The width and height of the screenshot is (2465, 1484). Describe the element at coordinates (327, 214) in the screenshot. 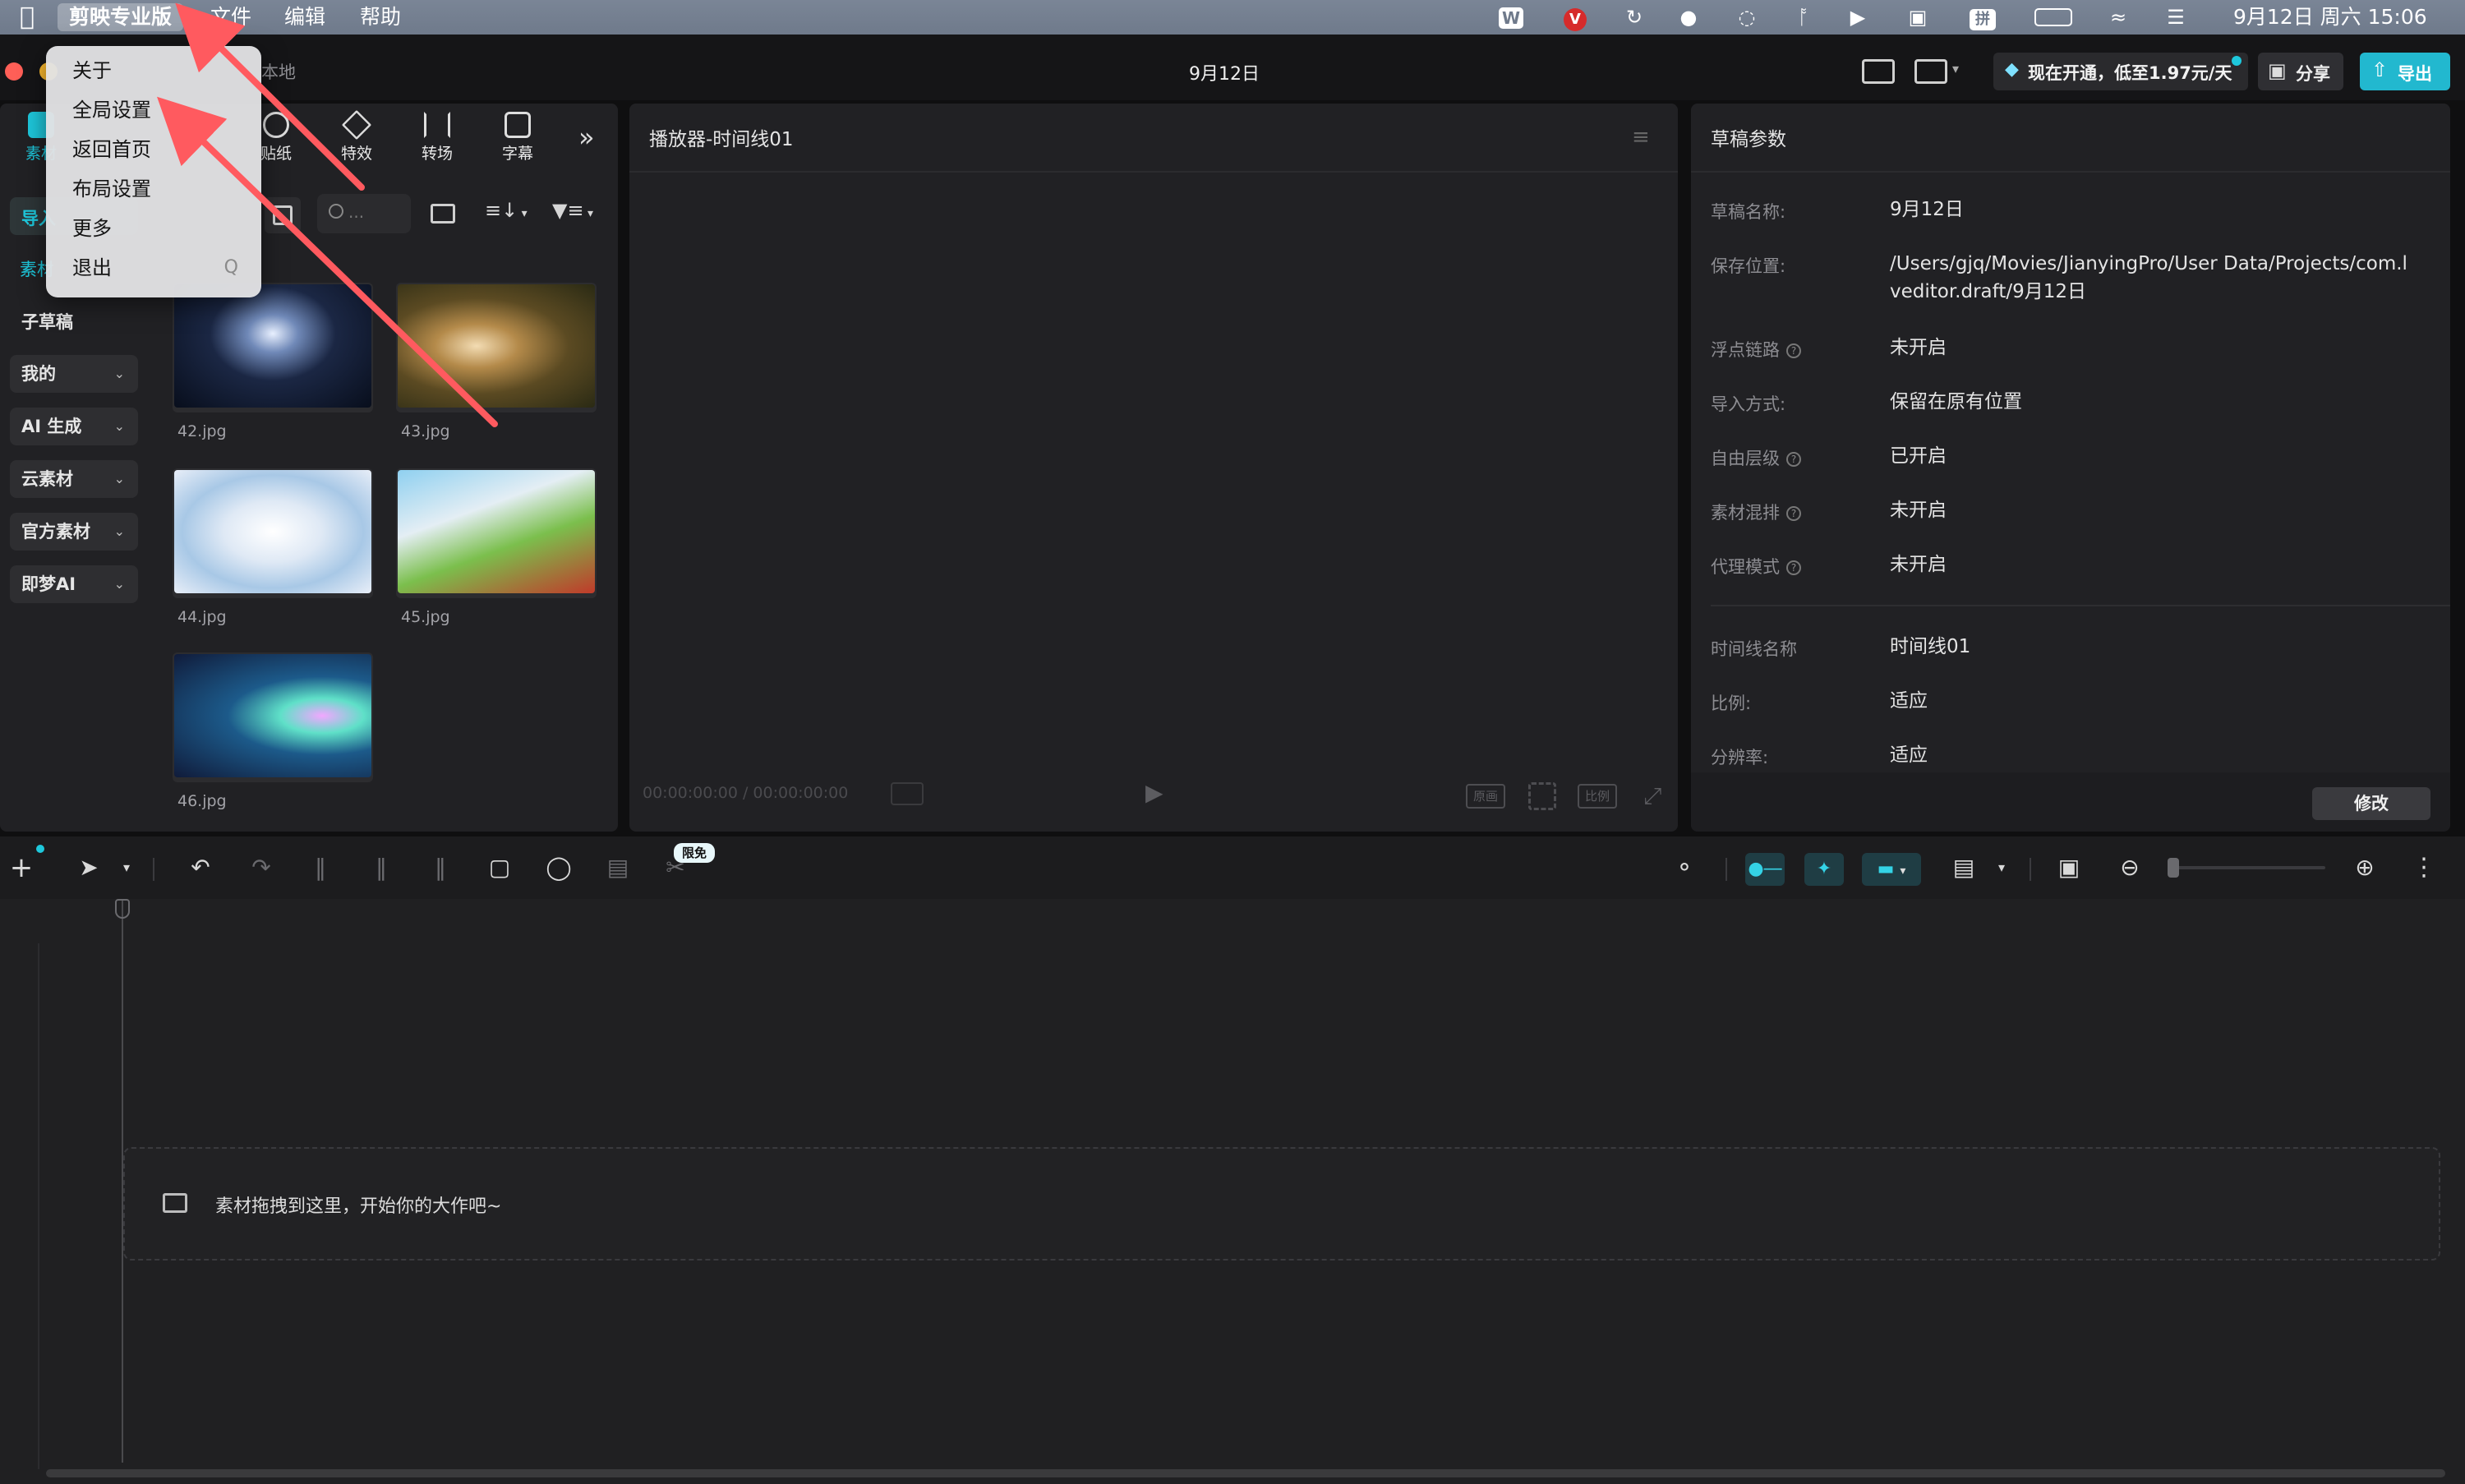

I see `annotation-arrows` at that location.